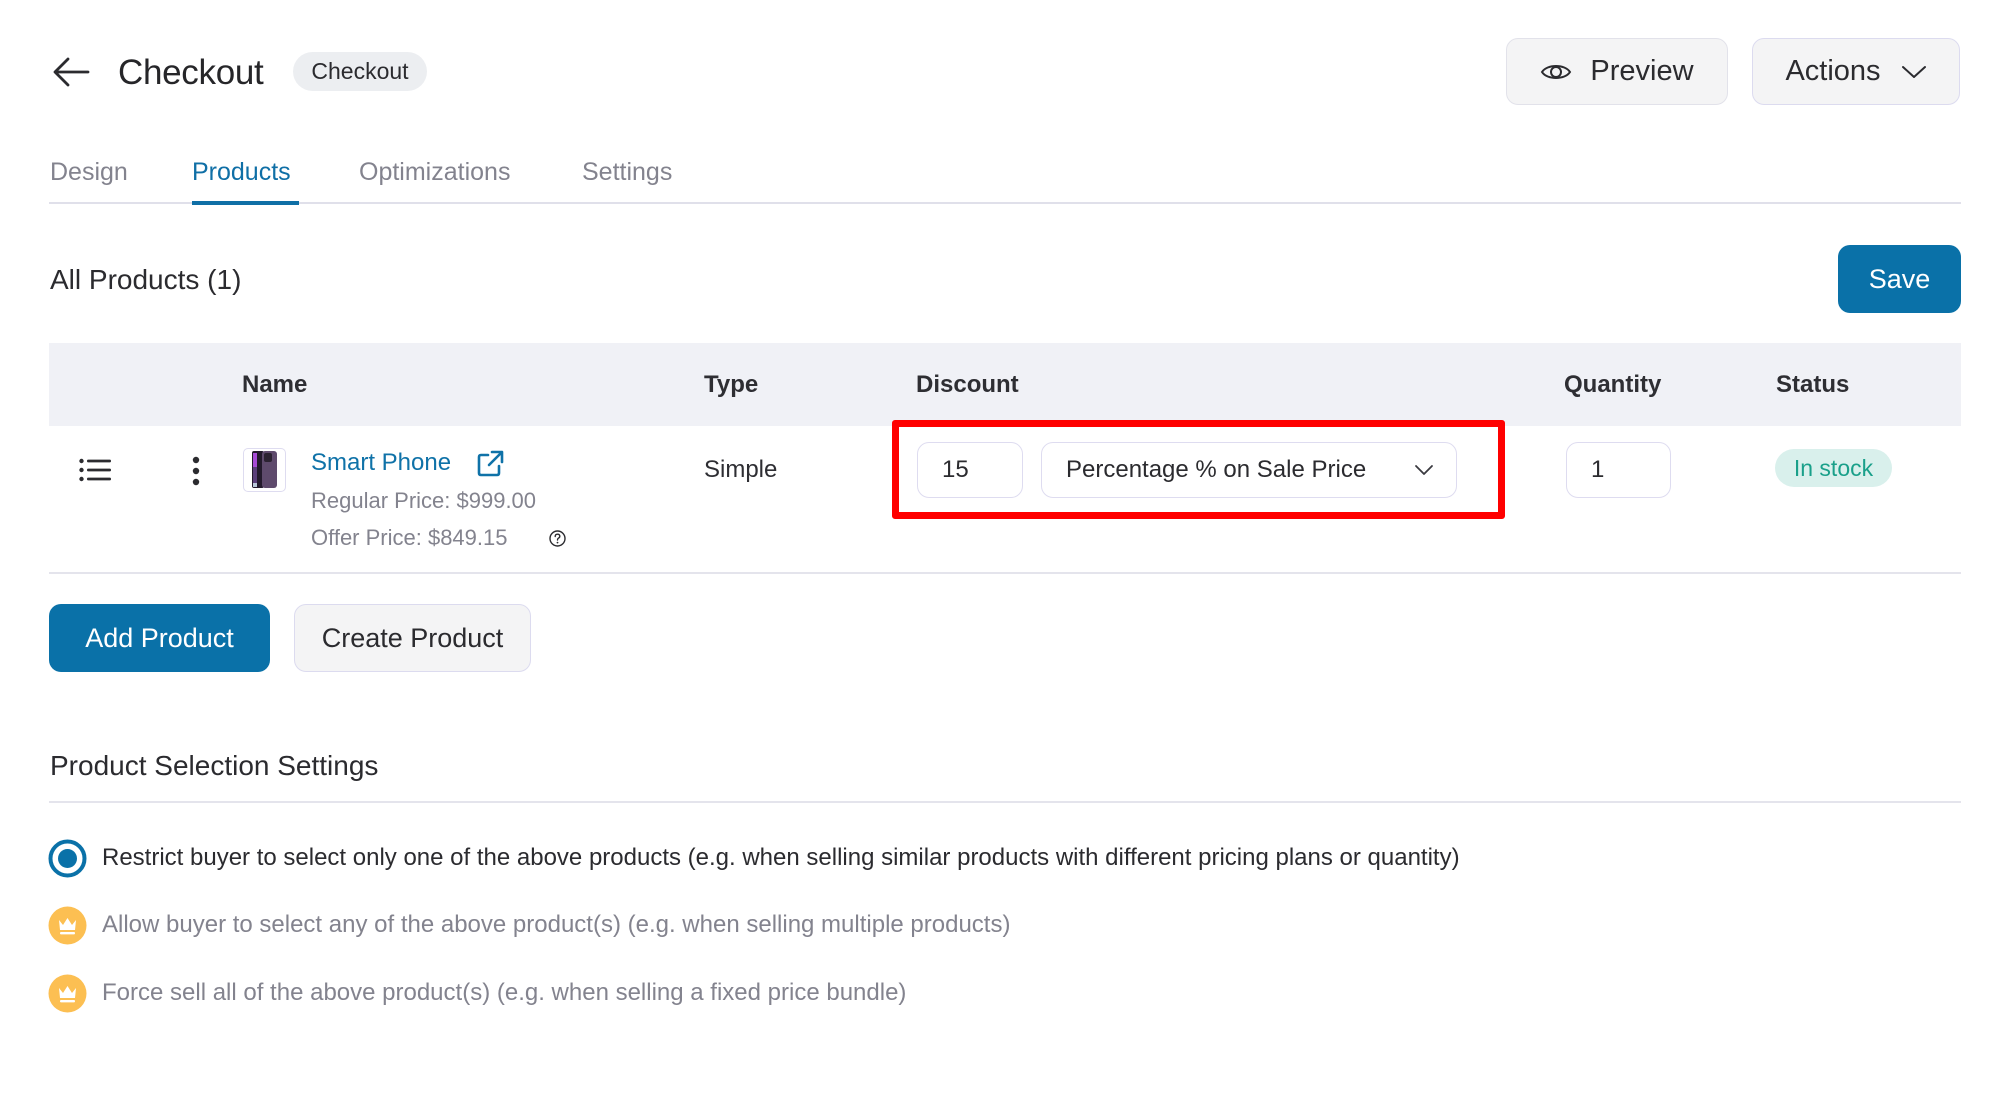  I want to click on product-thumbnail, so click(264, 470).